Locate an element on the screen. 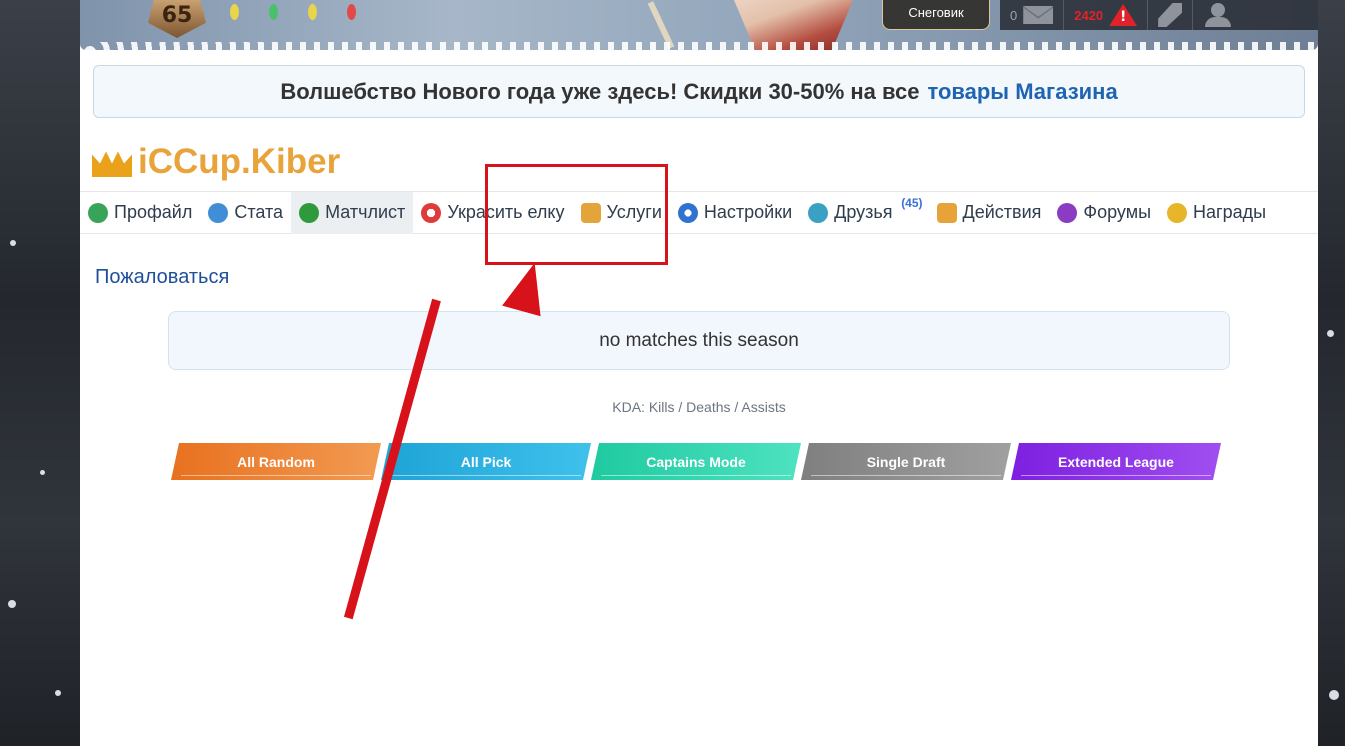  actions-icon is located at coordinates (946, 212).